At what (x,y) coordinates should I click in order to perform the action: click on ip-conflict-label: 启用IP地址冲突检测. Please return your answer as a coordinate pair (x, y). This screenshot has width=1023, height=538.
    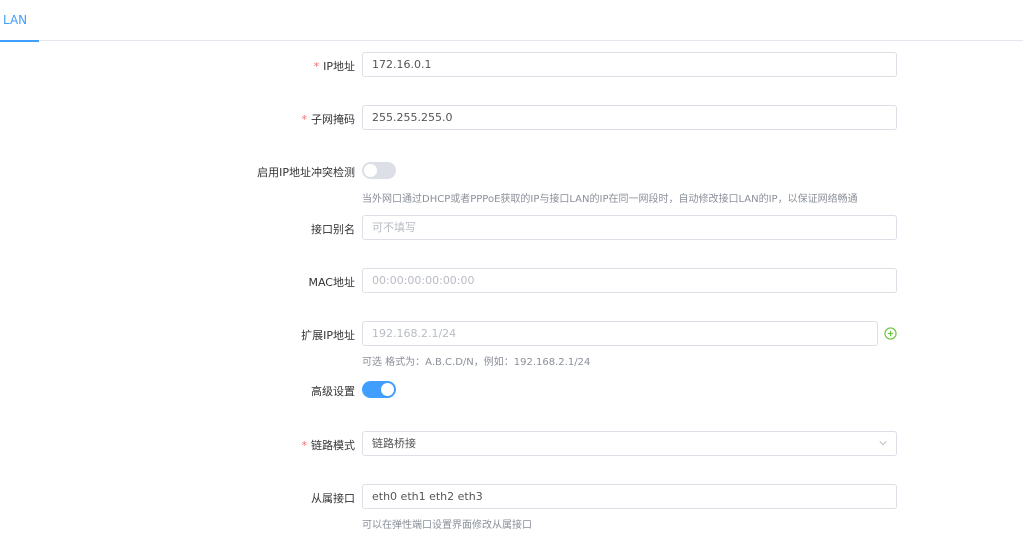
    Looking at the image, I should click on (306, 172).